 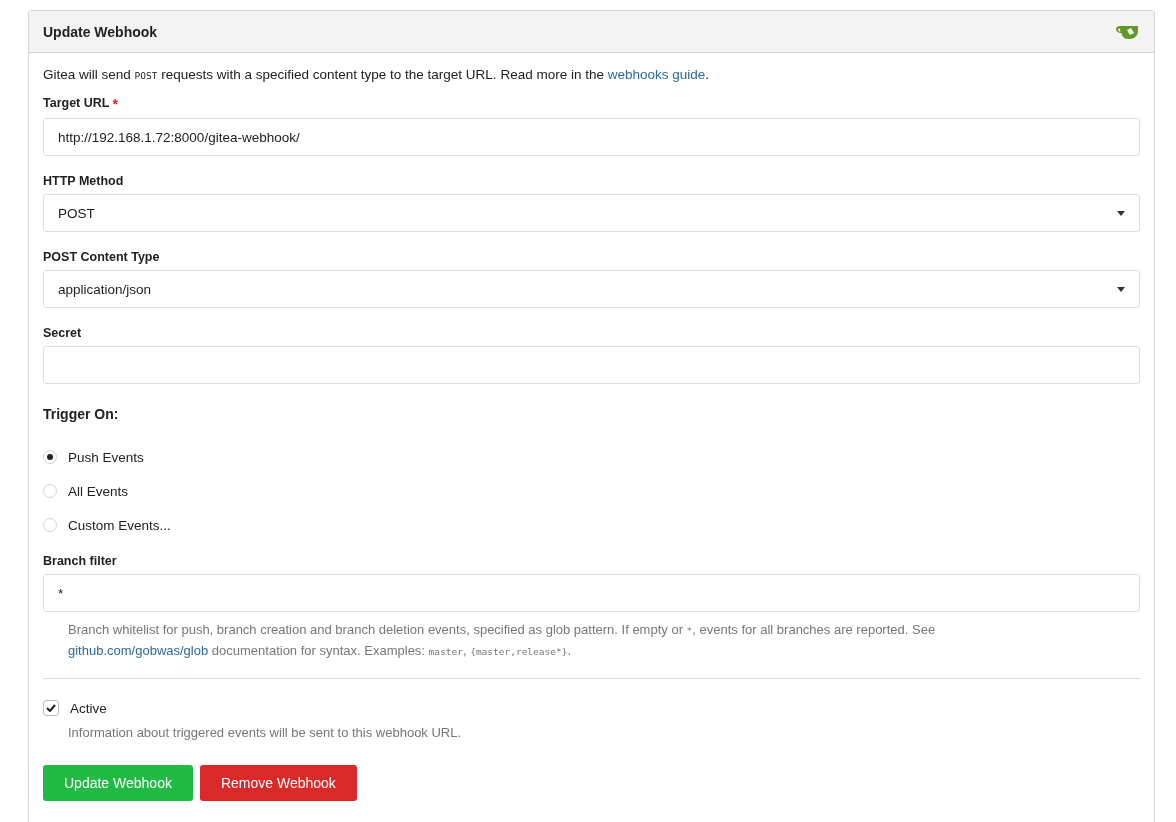 What do you see at coordinates (591, 365) in the screenshot?
I see `input-field` at bounding box center [591, 365].